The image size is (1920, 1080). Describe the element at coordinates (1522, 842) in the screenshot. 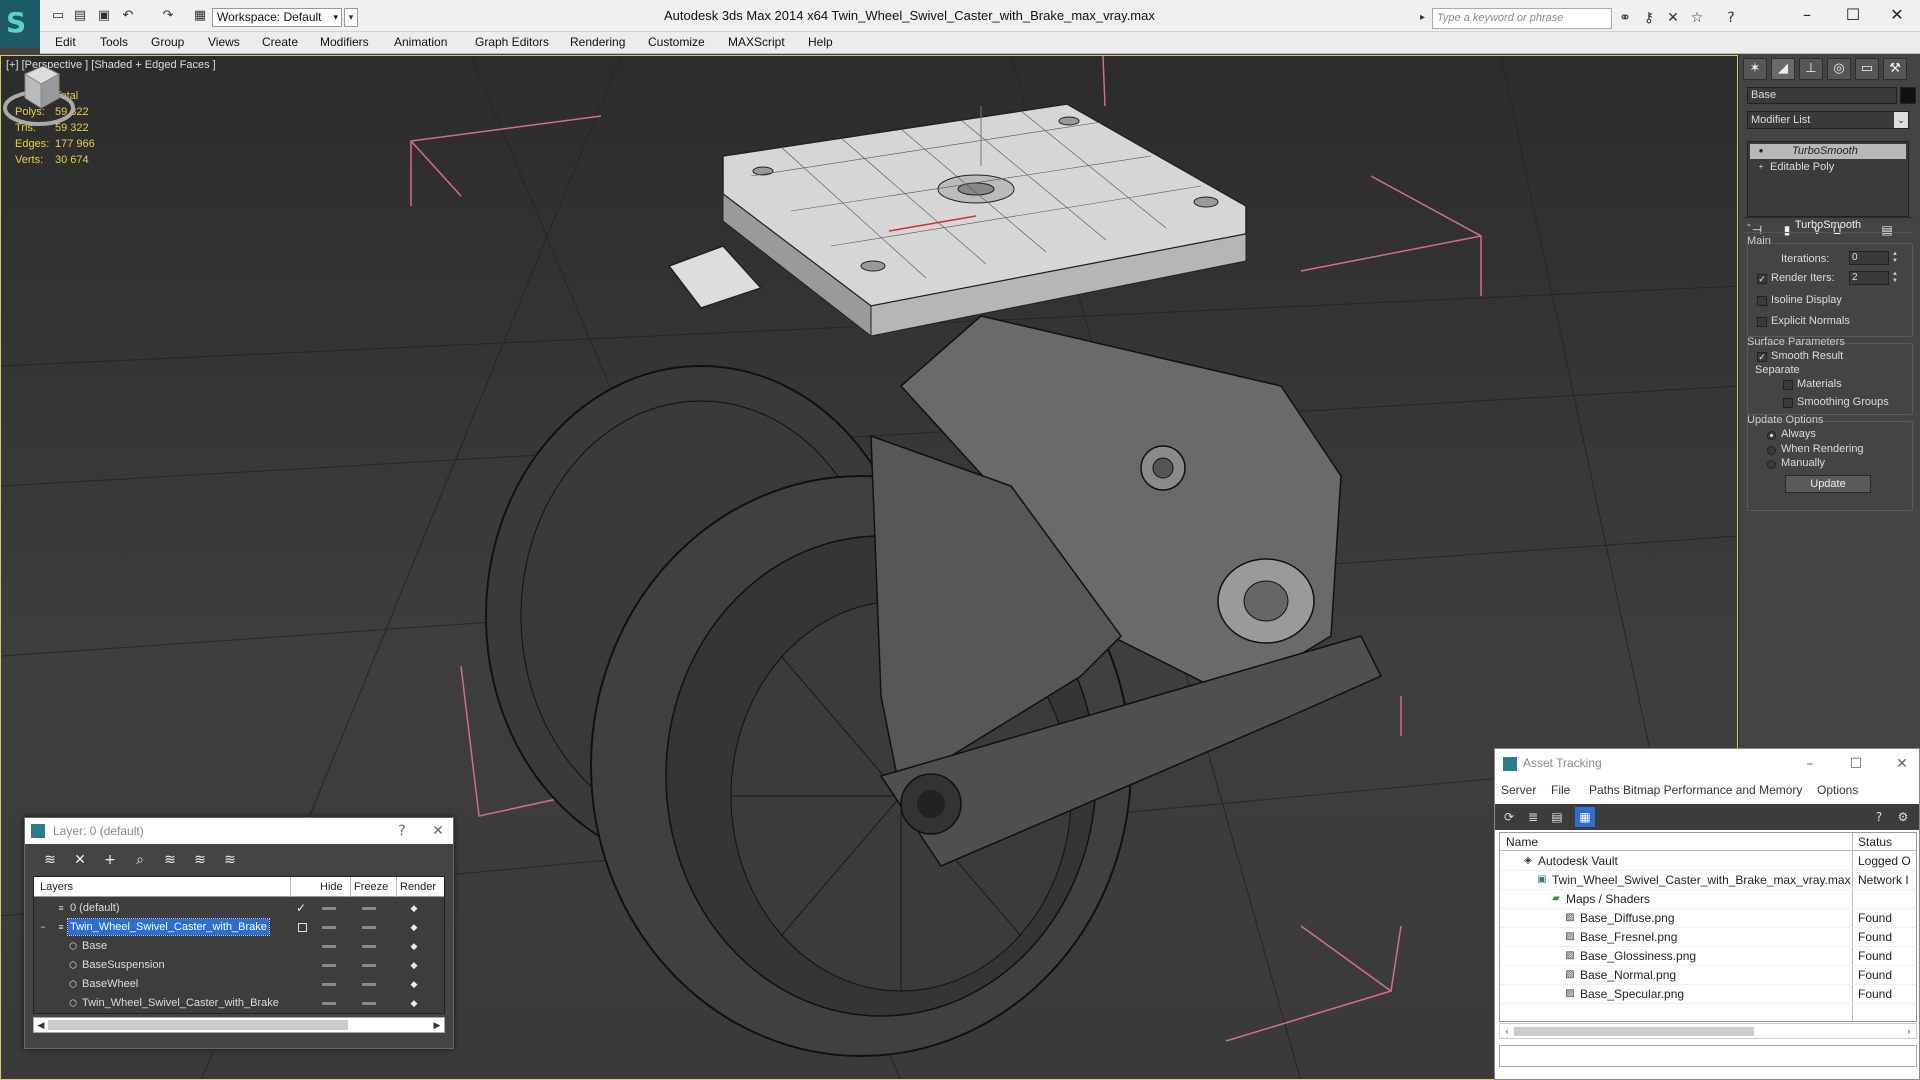

I see `column-name: Name` at that location.